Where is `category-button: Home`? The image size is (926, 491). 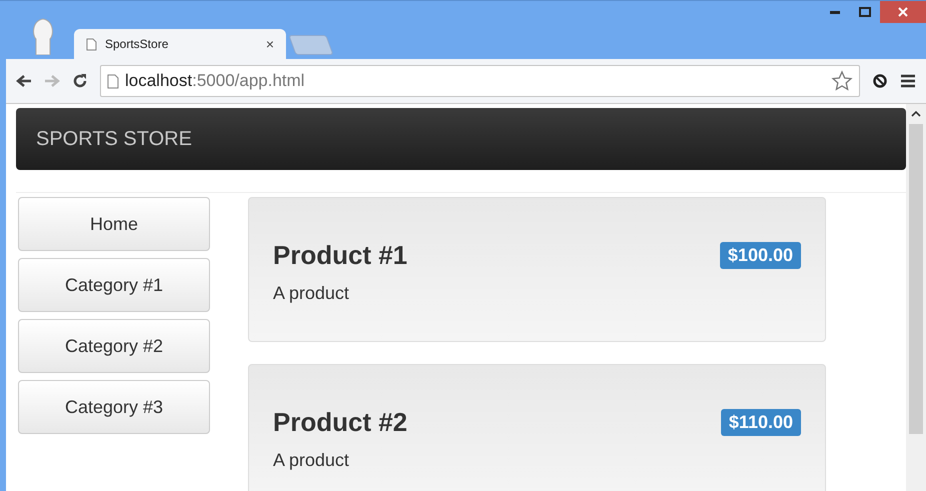
category-button: Home is located at coordinates (114, 224).